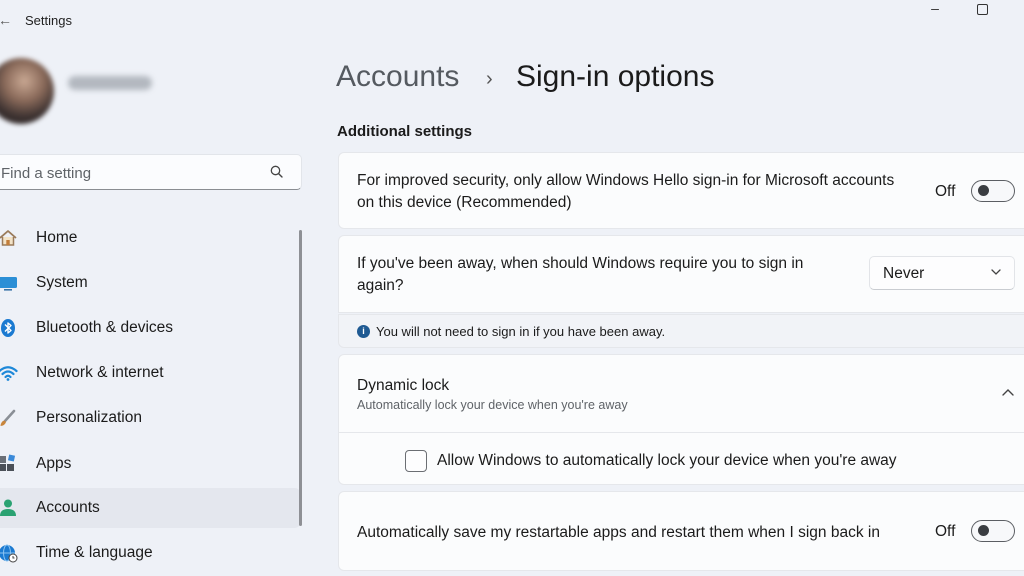 The image size is (1024, 576). Describe the element at coordinates (380, 285) in the screenshot. I see `require-signin-line2: again?` at that location.